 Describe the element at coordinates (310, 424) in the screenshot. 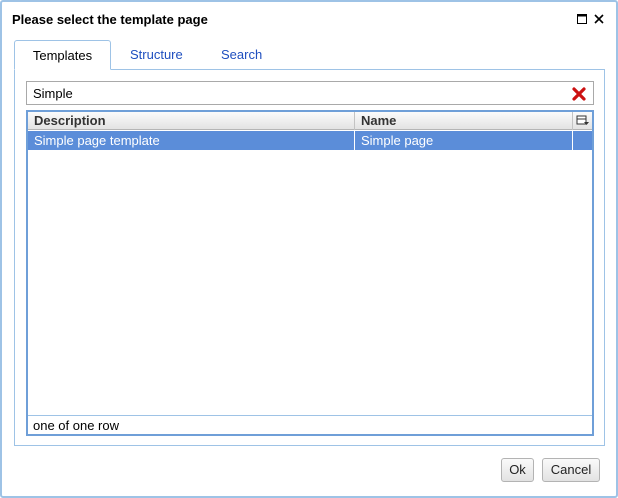

I see `row-count-status: one of one row` at that location.